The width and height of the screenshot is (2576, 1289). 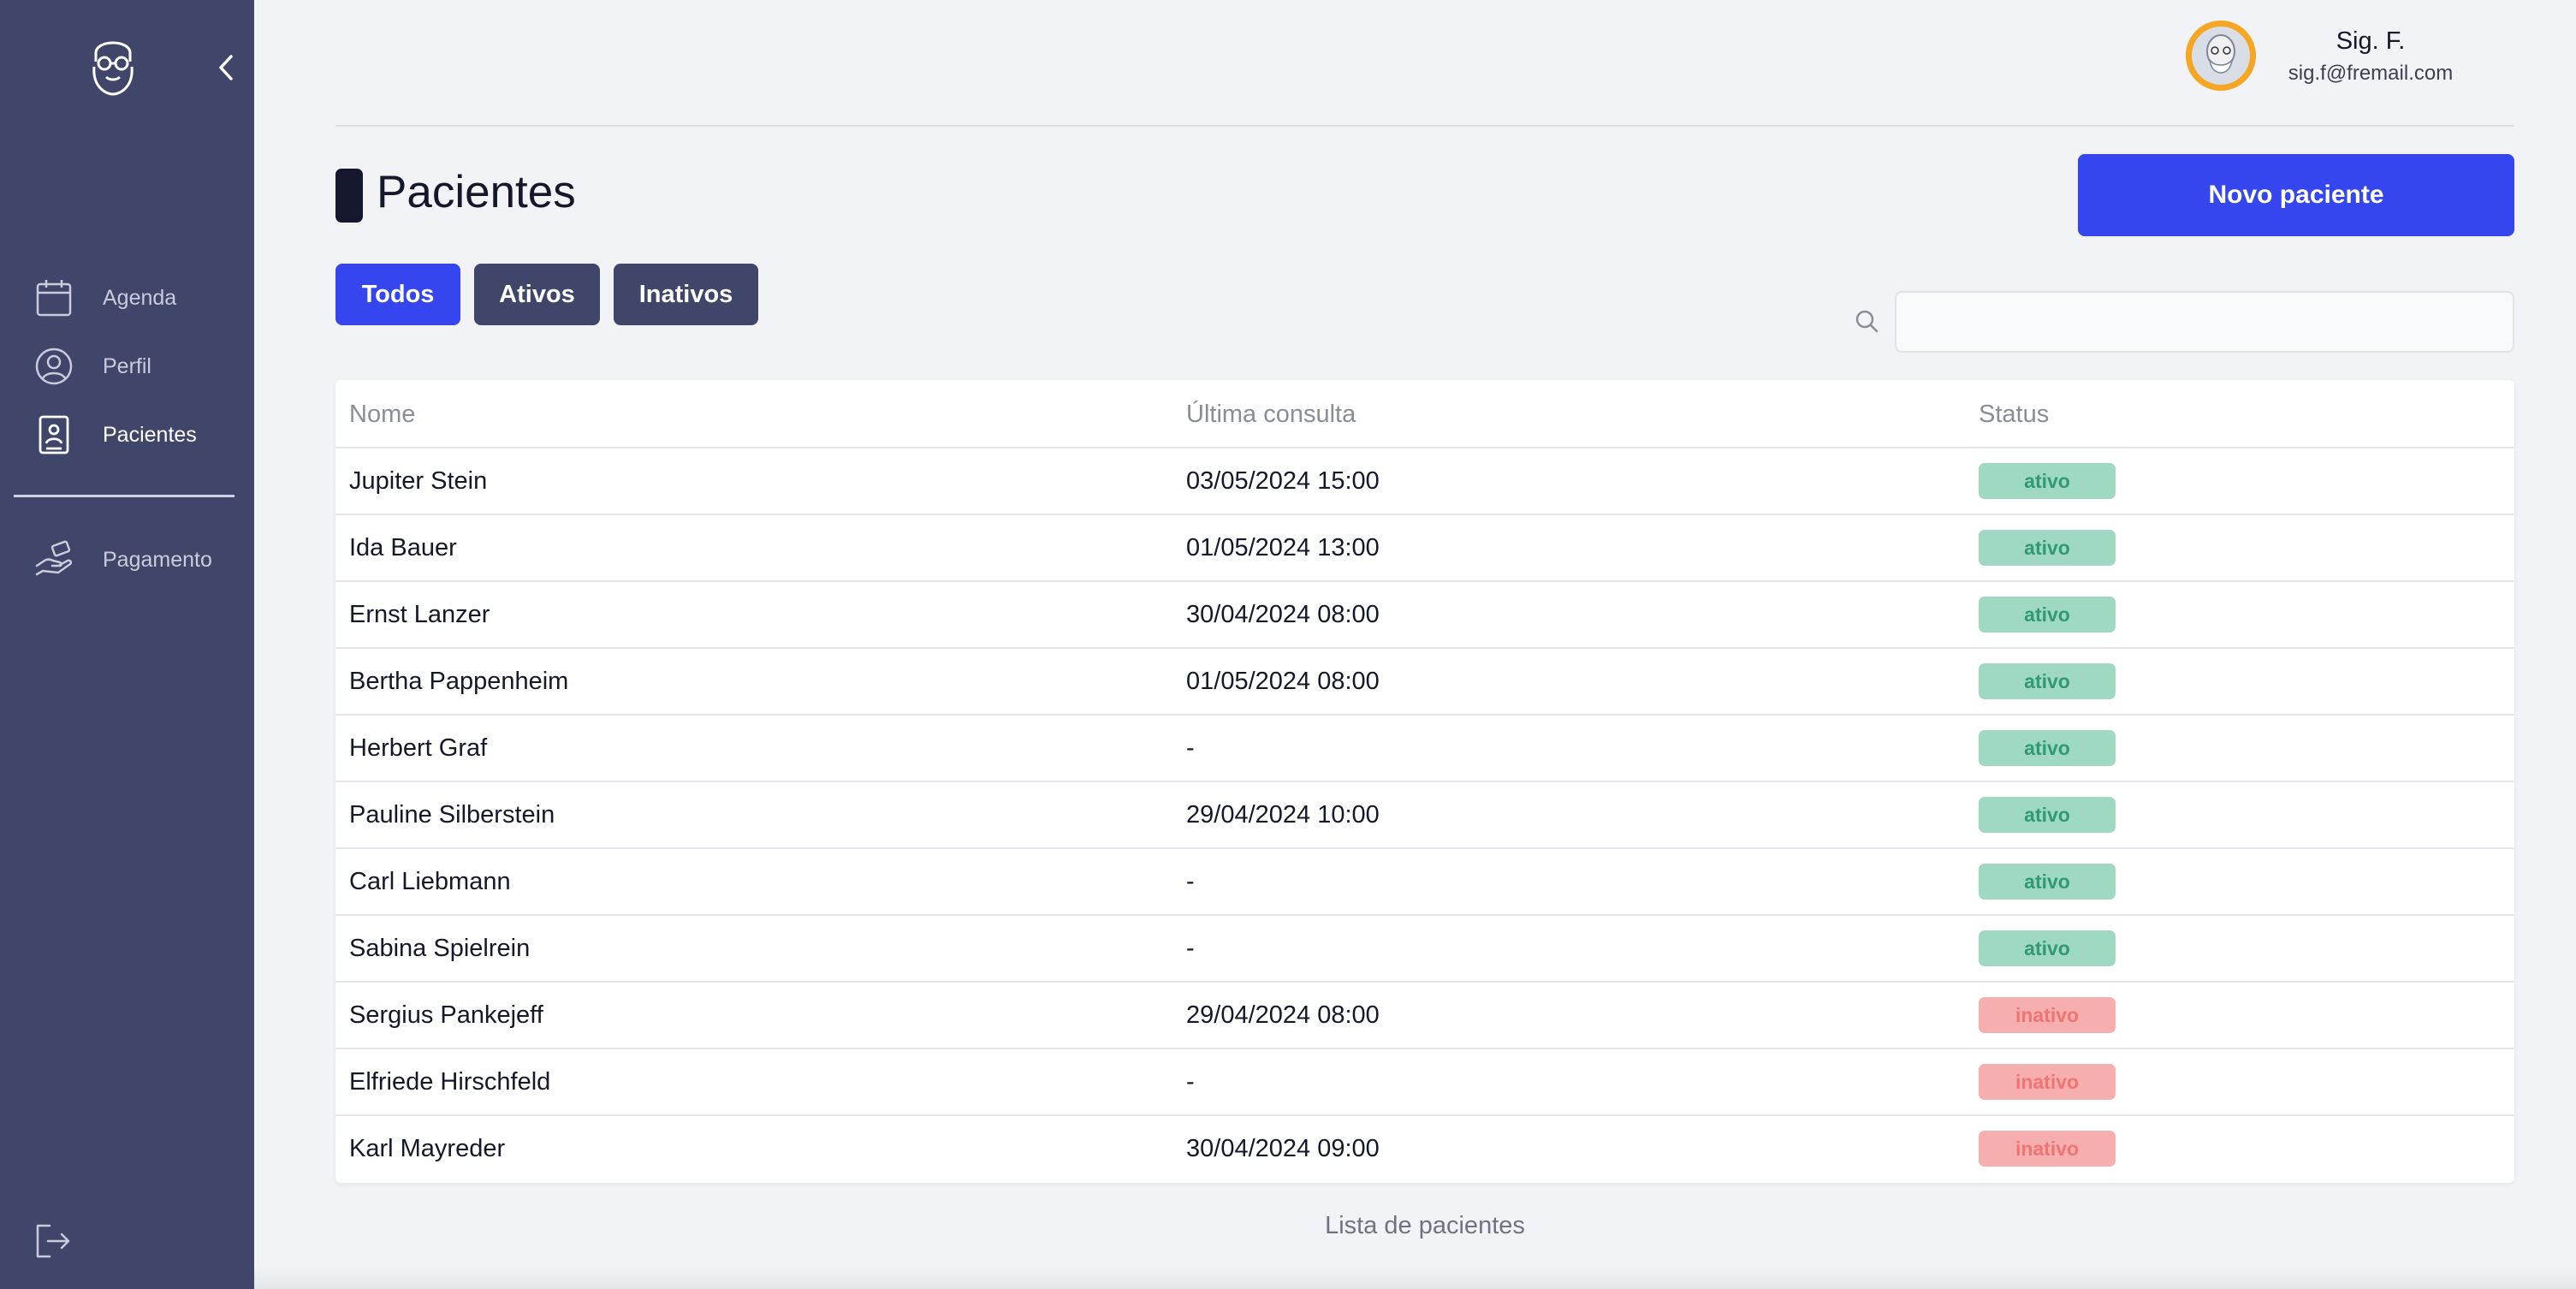 I want to click on last-appointment: 01/05/2024 13:00, so click(x=1283, y=547).